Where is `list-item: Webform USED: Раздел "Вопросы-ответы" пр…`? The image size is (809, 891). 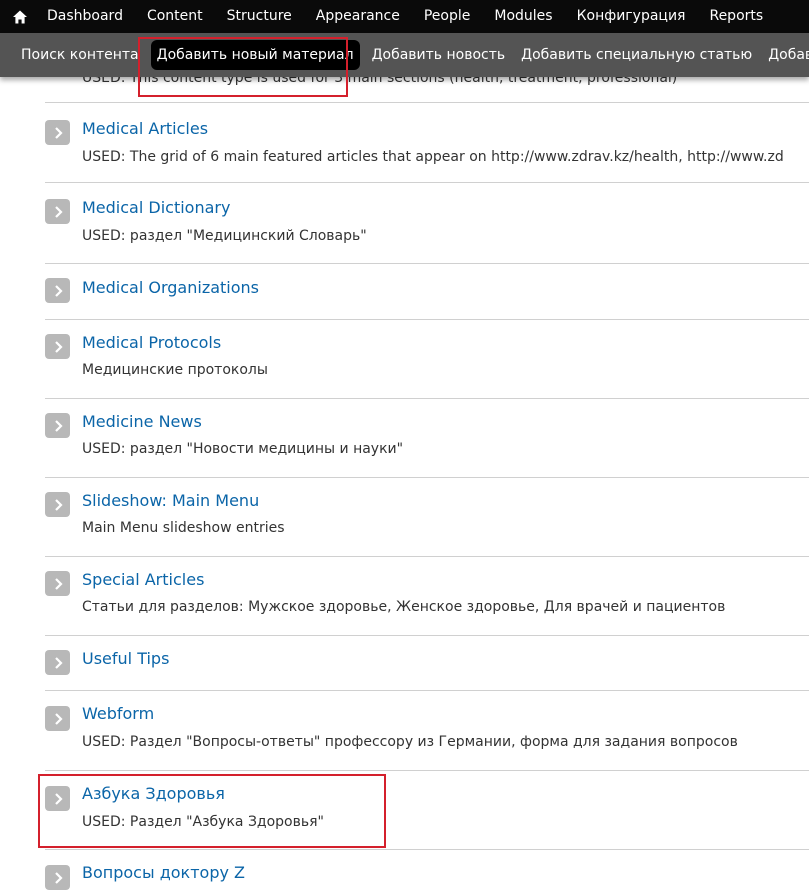
list-item: Webform USED: Раздел "Вопросы-ответы" пр… is located at coordinates (427, 731).